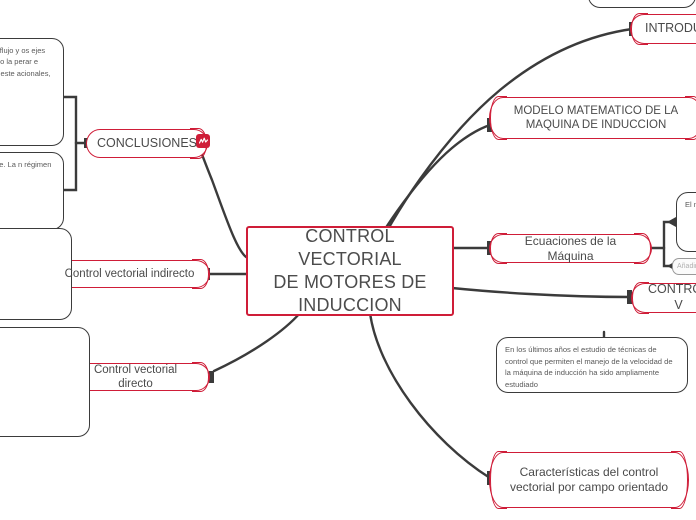  I want to click on topic-introduccion: INTRODU, so click(663, 29).